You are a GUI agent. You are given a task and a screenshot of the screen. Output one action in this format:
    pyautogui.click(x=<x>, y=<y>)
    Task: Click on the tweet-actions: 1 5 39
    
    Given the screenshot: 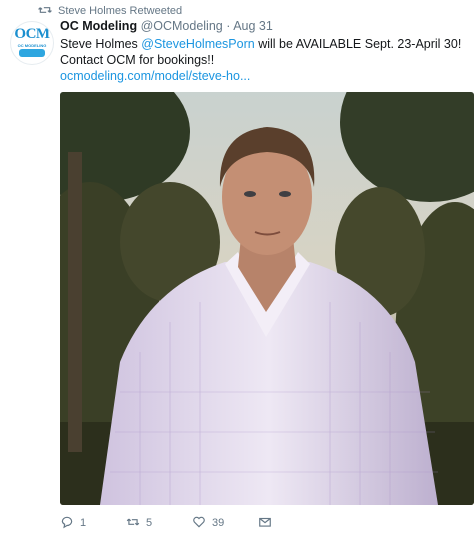 What is the action you would take?
    pyautogui.click(x=166, y=523)
    